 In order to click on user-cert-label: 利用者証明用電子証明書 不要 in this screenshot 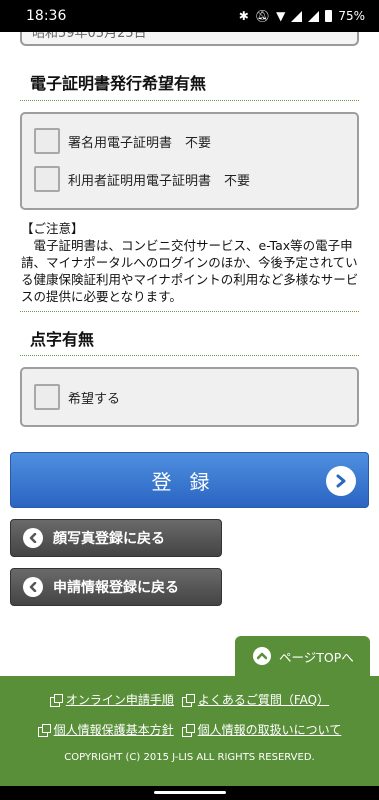, I will do `click(159, 181)`.